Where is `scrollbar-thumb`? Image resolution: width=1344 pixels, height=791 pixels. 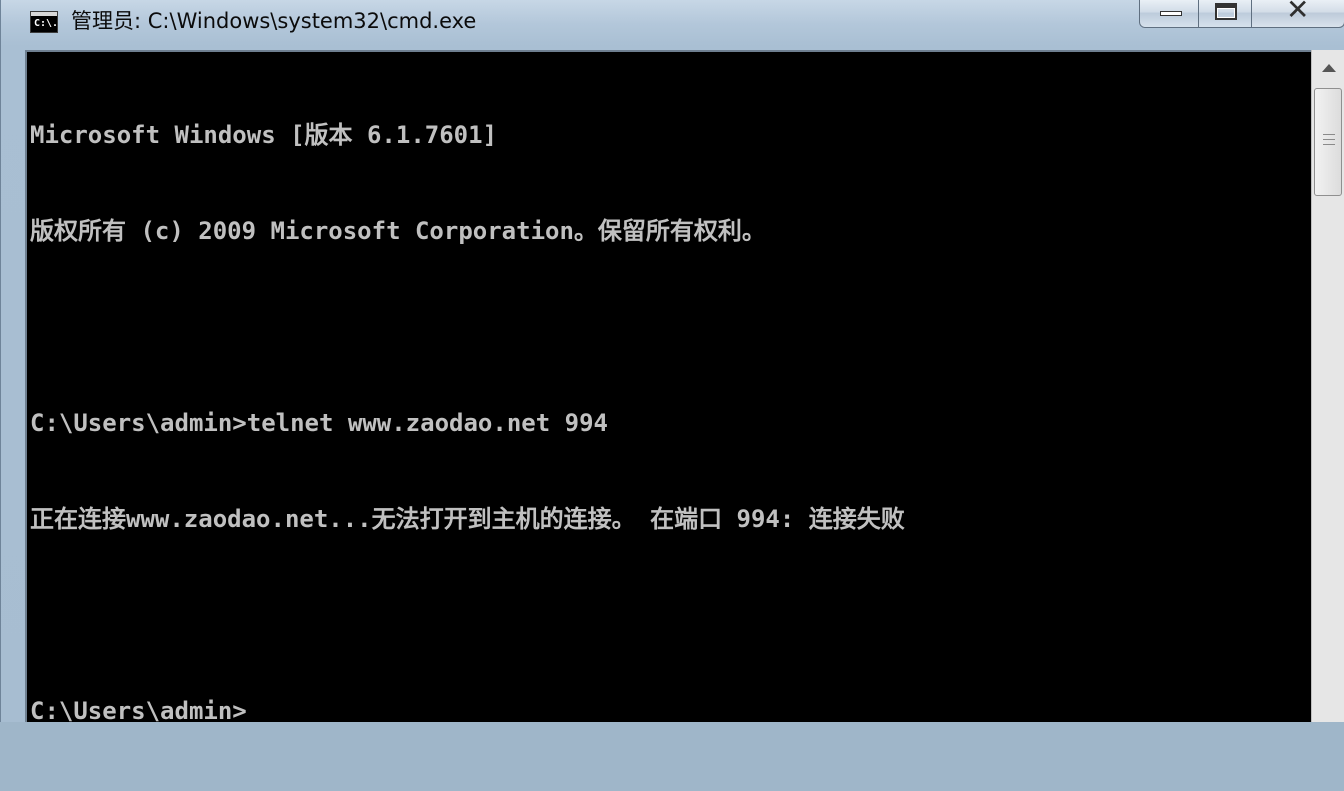
scrollbar-thumb is located at coordinates (1328, 142).